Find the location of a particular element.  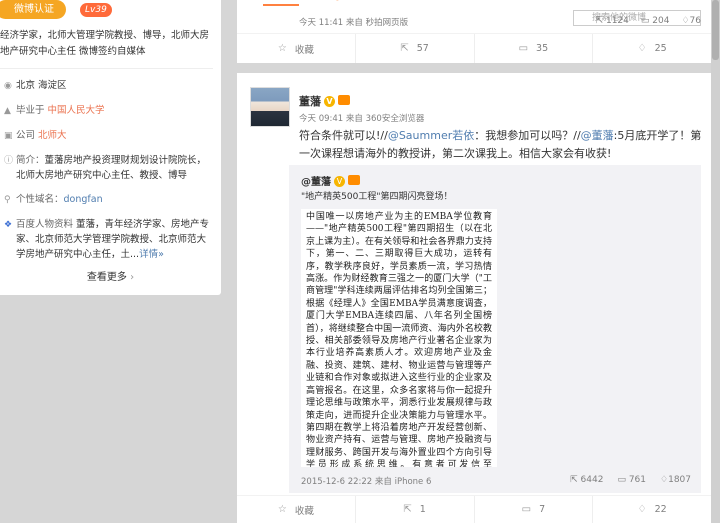

graduation-cap-icon: ▲ is located at coordinates (7, 111).